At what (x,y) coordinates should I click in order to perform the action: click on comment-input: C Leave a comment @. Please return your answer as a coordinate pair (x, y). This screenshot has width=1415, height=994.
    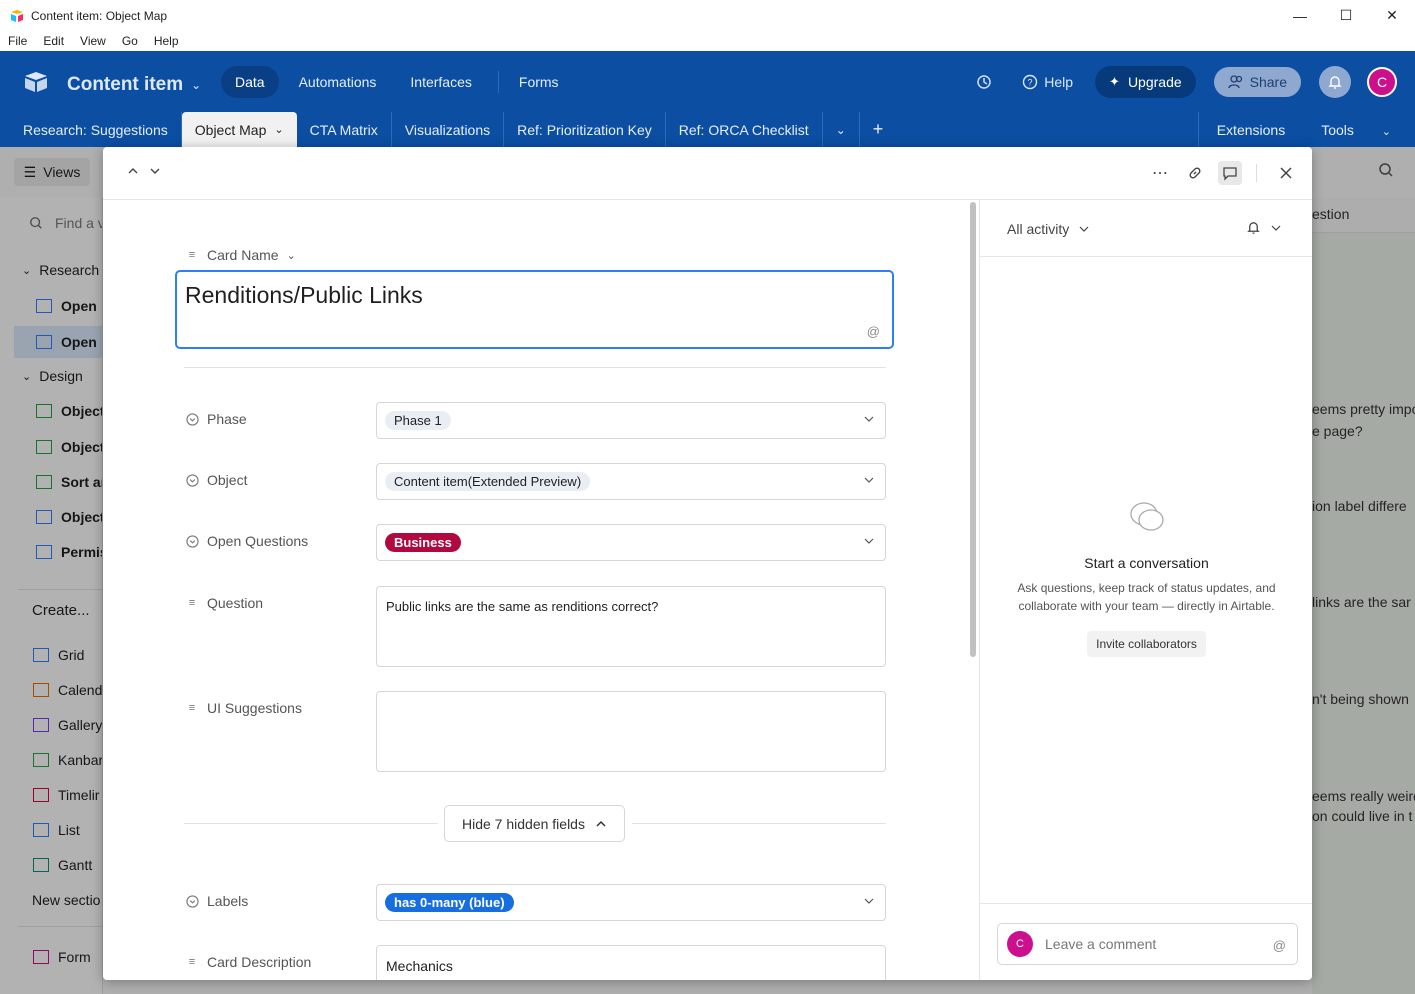
    Looking at the image, I should click on (1147, 944).